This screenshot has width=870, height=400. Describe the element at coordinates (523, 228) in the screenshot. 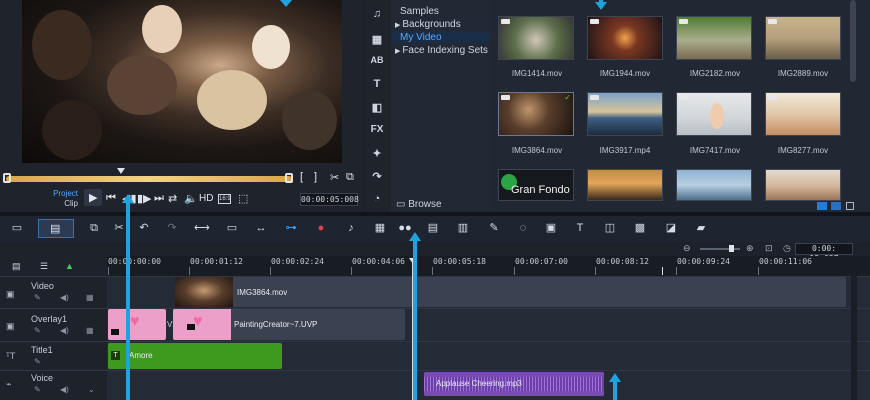

I see `motion-track-icon: ◌` at that location.